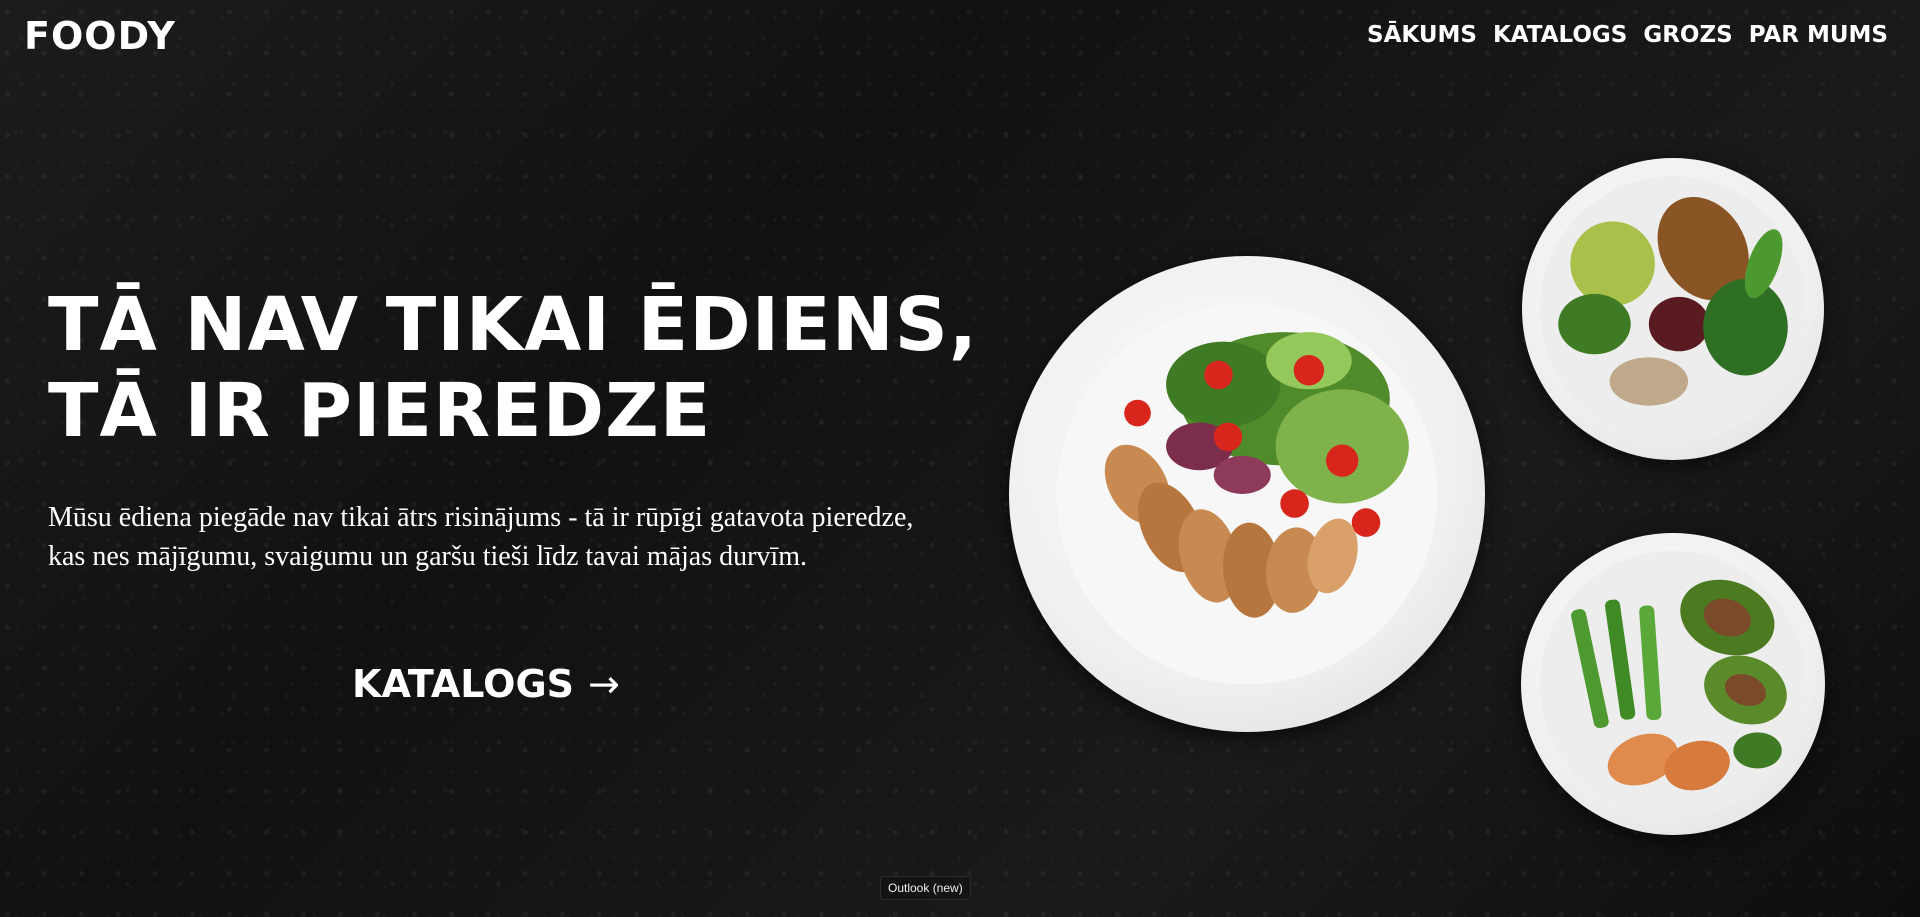 The width and height of the screenshot is (1920, 917). I want to click on food-image-bowl-chicken-beans, so click(1673, 309).